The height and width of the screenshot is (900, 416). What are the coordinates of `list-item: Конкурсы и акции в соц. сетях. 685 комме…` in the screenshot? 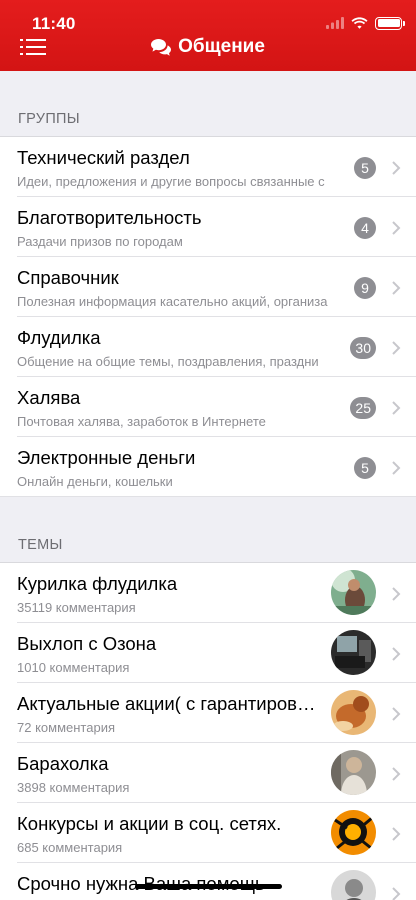 It's located at (208, 833).